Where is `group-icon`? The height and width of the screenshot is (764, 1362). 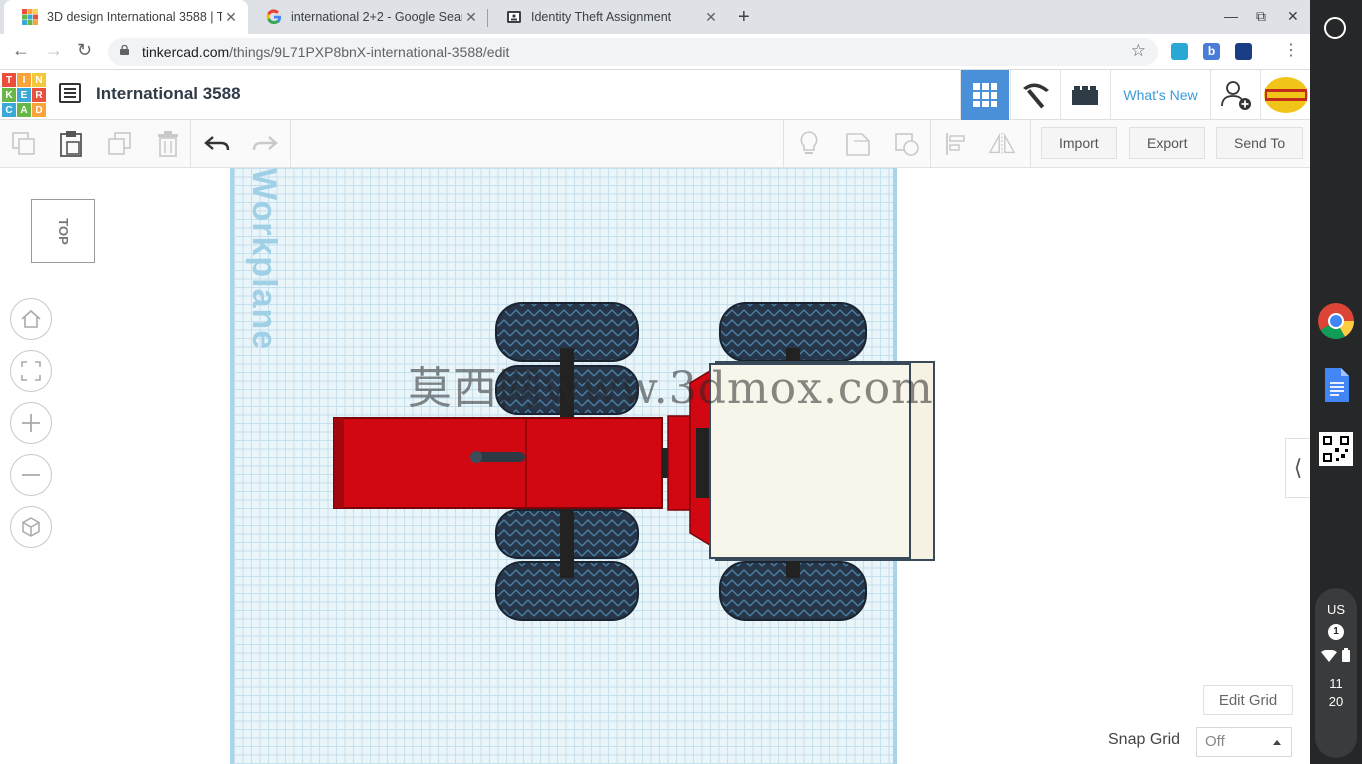
group-icon is located at coordinates (858, 144).